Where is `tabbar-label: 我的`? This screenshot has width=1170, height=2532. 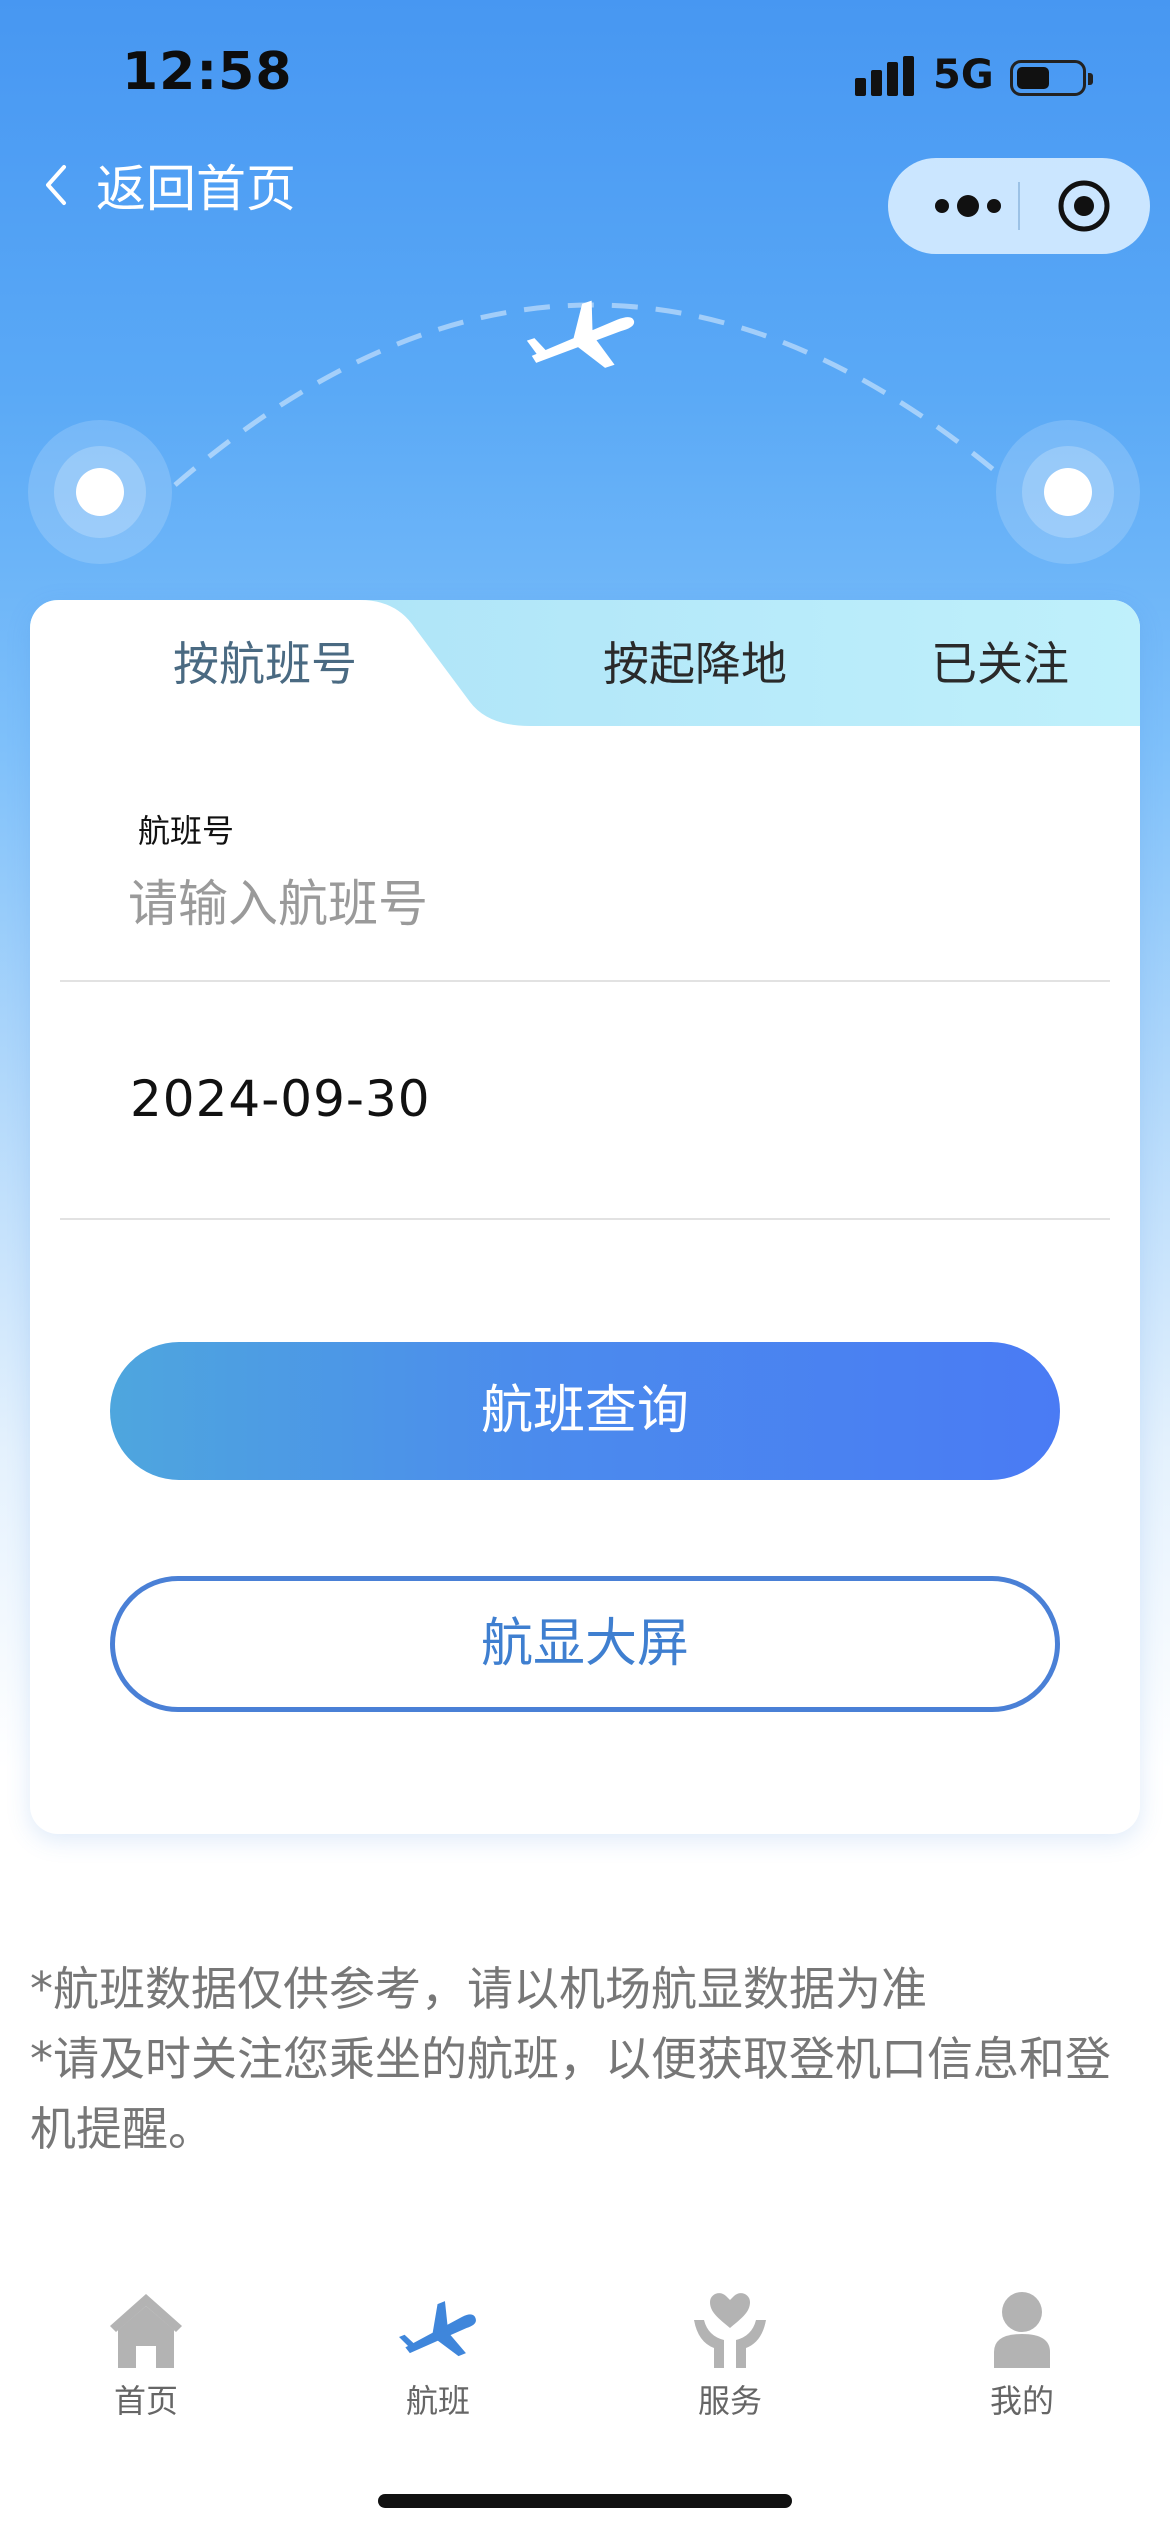 tabbar-label: 我的 is located at coordinates (1021, 2401).